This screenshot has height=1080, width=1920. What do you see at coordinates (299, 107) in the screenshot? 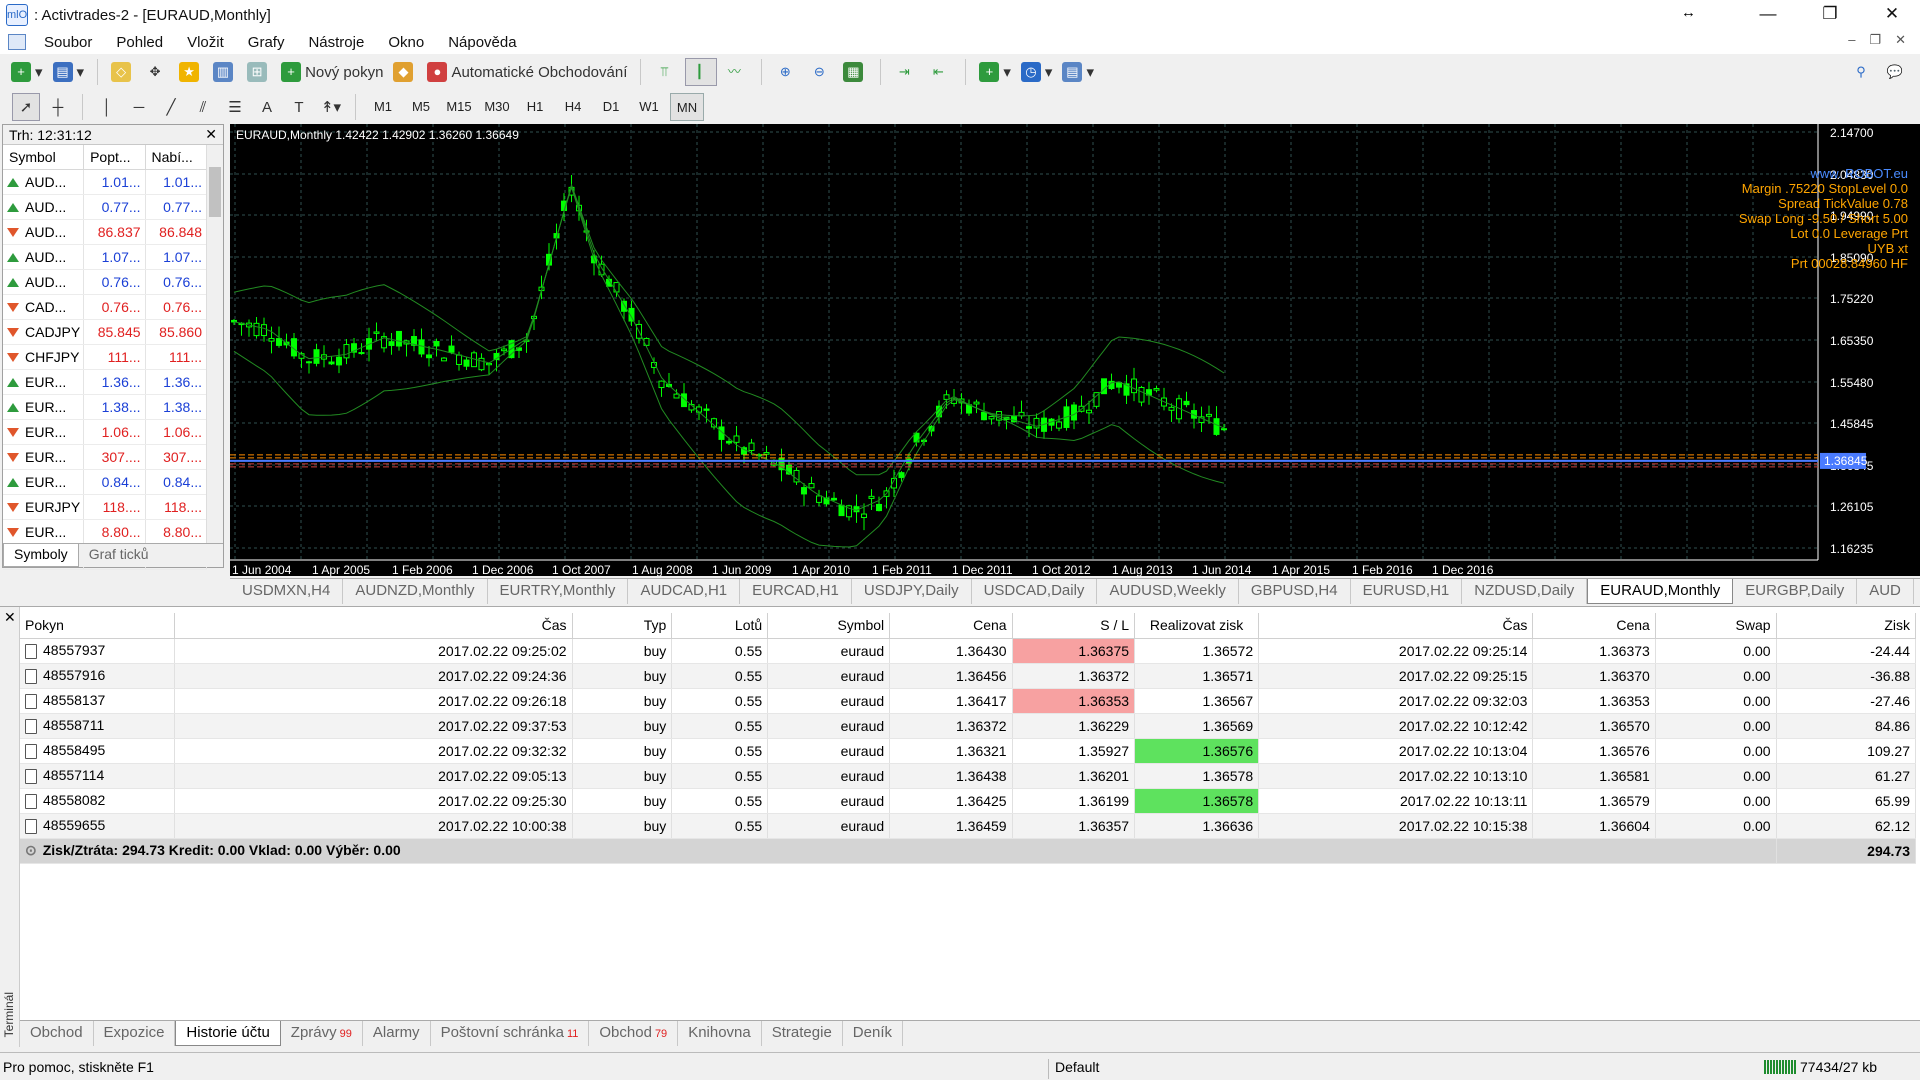
I see `text-label-icon: T` at bounding box center [299, 107].